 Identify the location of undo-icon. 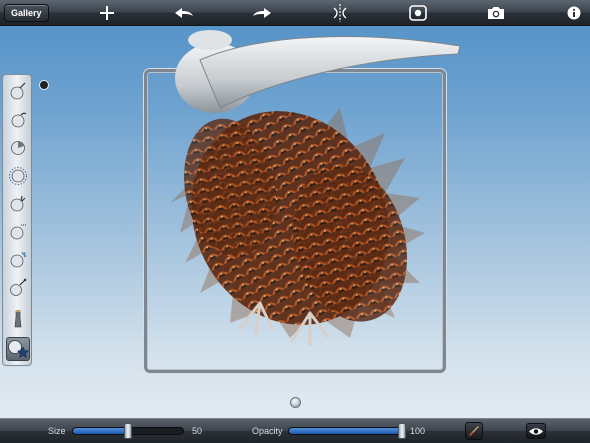
(184, 13).